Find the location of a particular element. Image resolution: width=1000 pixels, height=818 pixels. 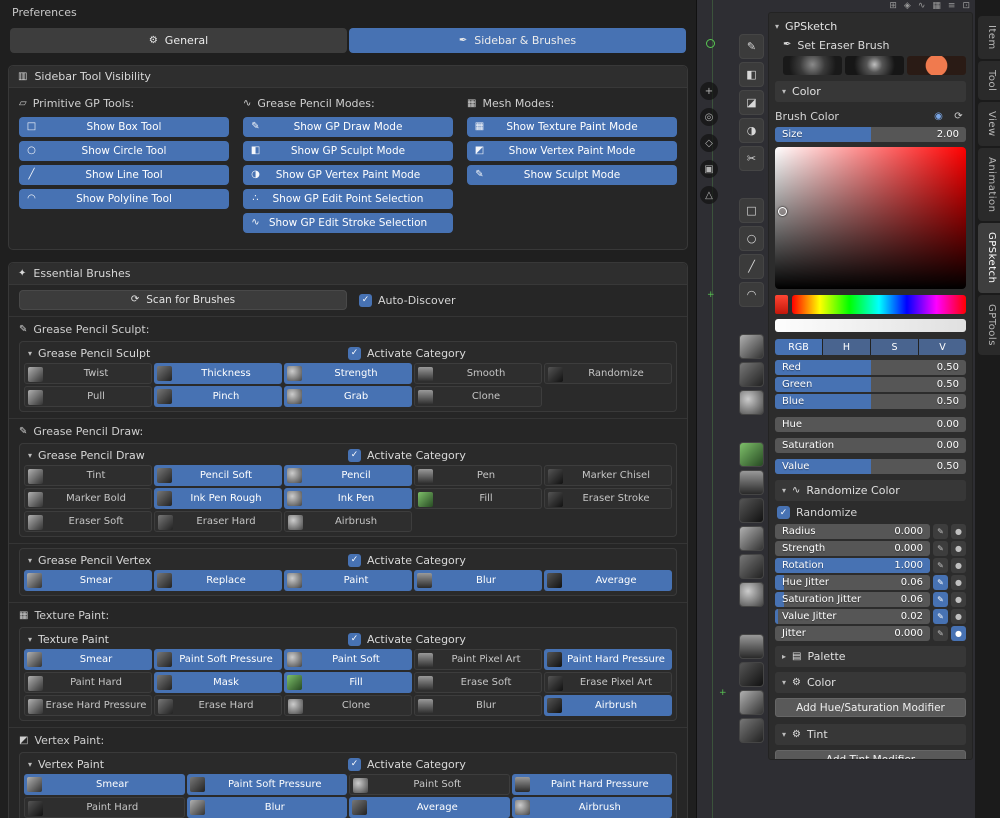

brush-paint: Paint is located at coordinates (348, 580).